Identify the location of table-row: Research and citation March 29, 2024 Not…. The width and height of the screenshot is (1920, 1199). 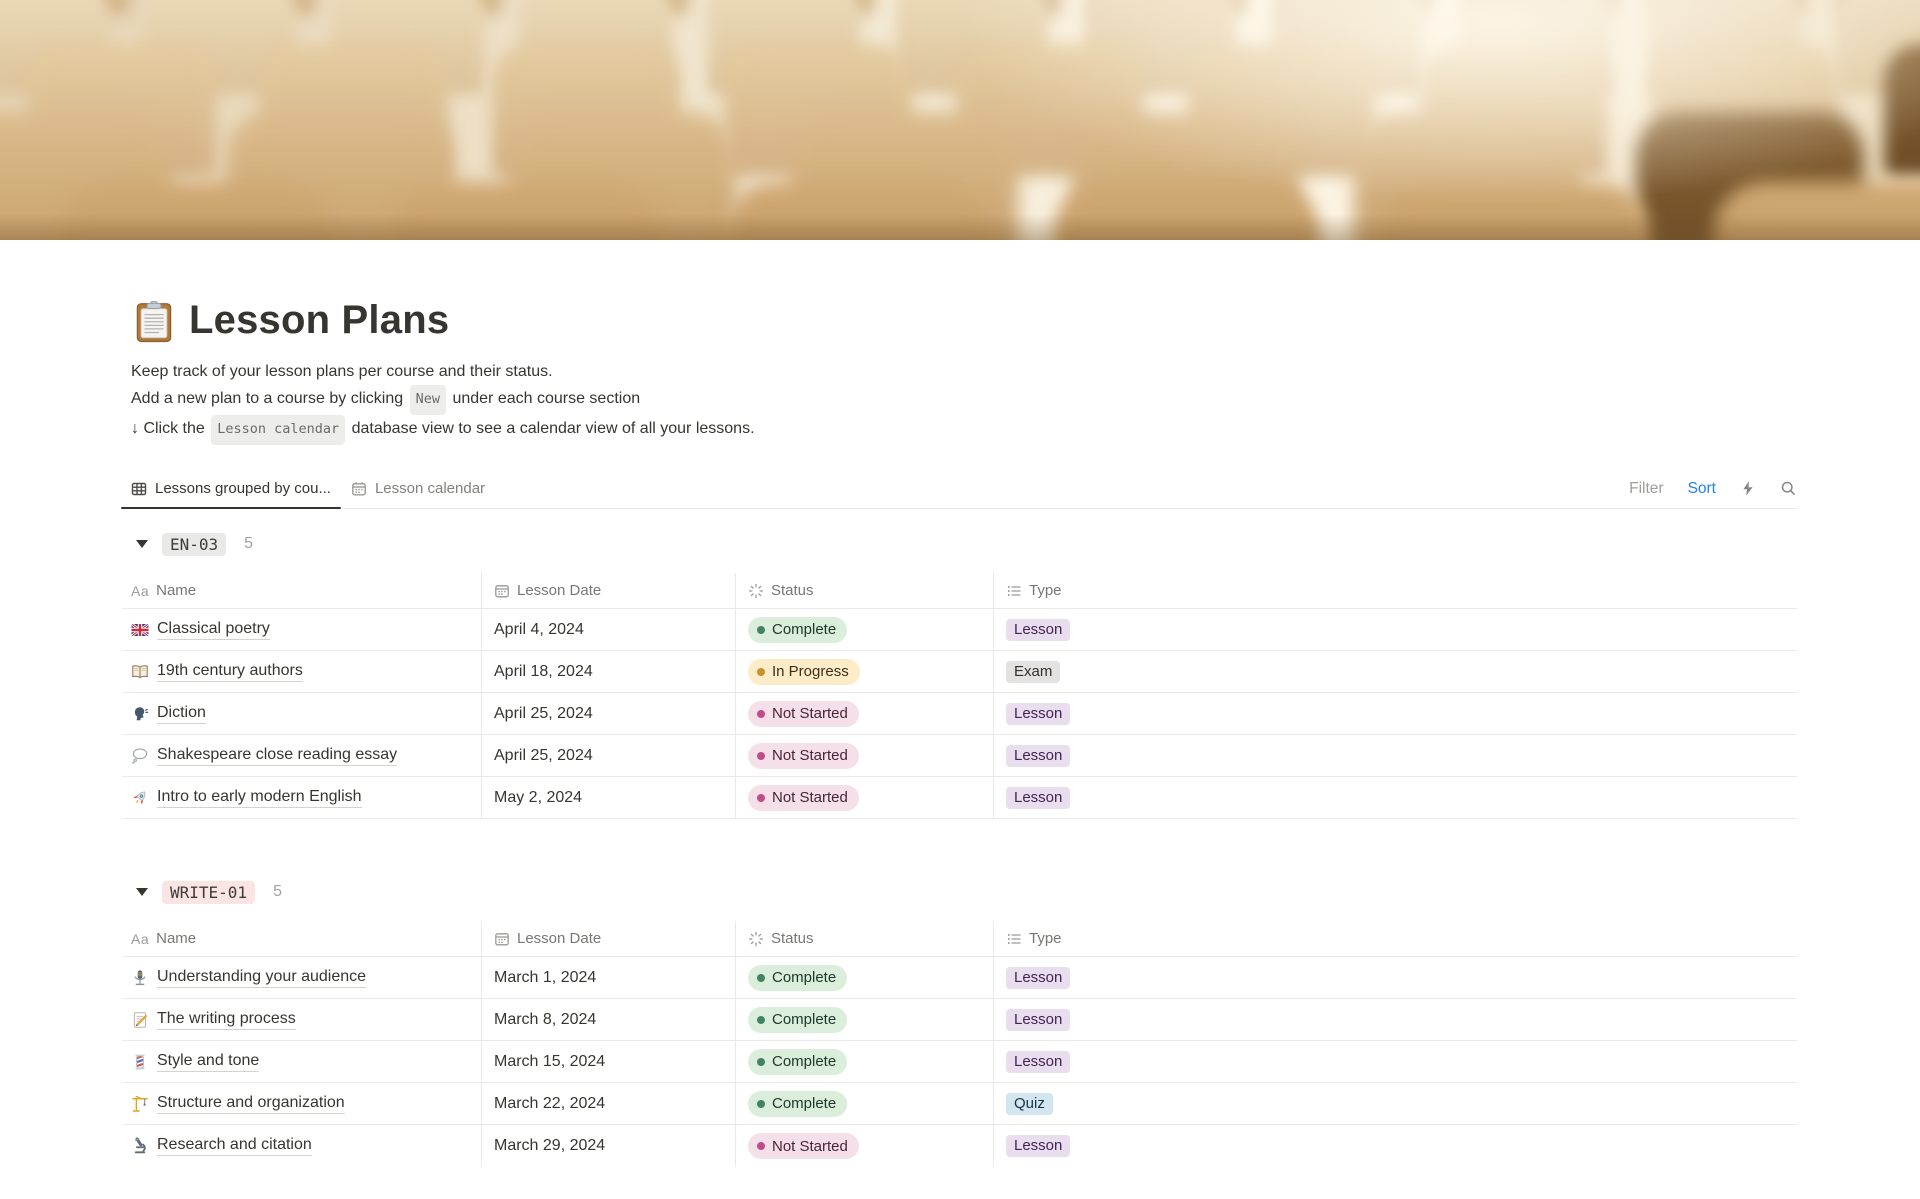
(959, 1146).